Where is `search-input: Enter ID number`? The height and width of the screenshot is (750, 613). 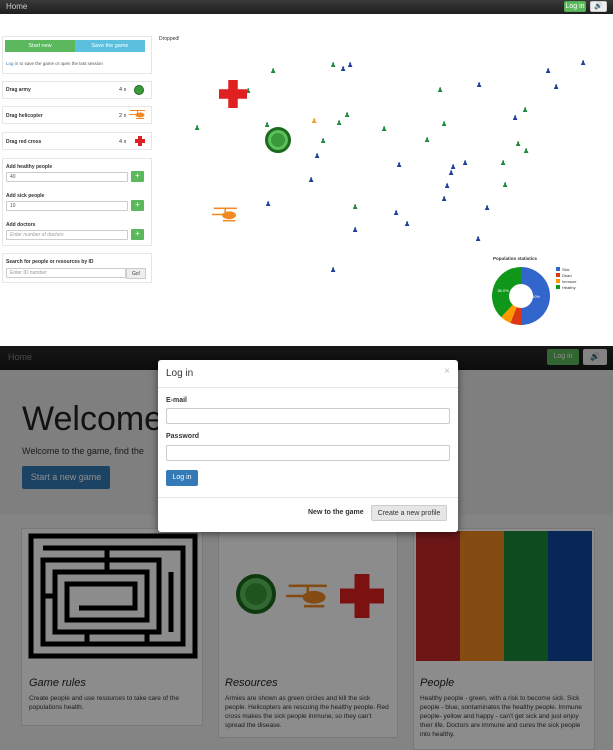
search-input: Enter ID number is located at coordinates (66, 273).